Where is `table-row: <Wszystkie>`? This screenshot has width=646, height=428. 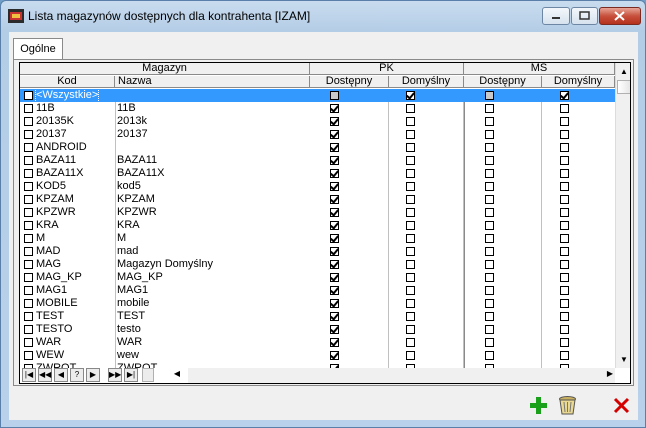
table-row: <Wszystkie> is located at coordinates (317, 96).